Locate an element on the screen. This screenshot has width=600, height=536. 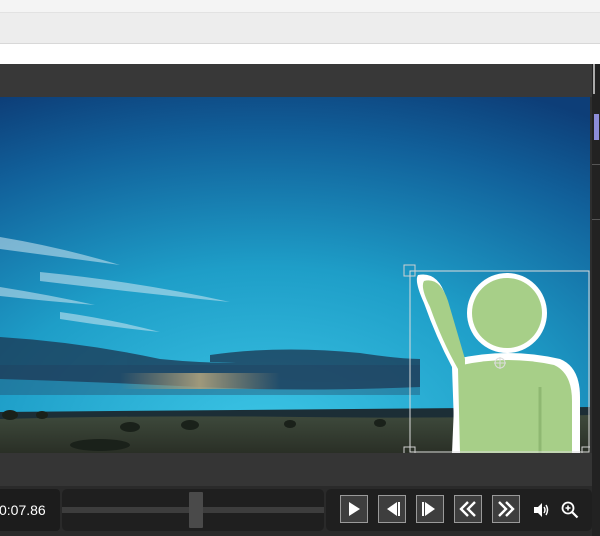
play-button is located at coordinates (354, 509).